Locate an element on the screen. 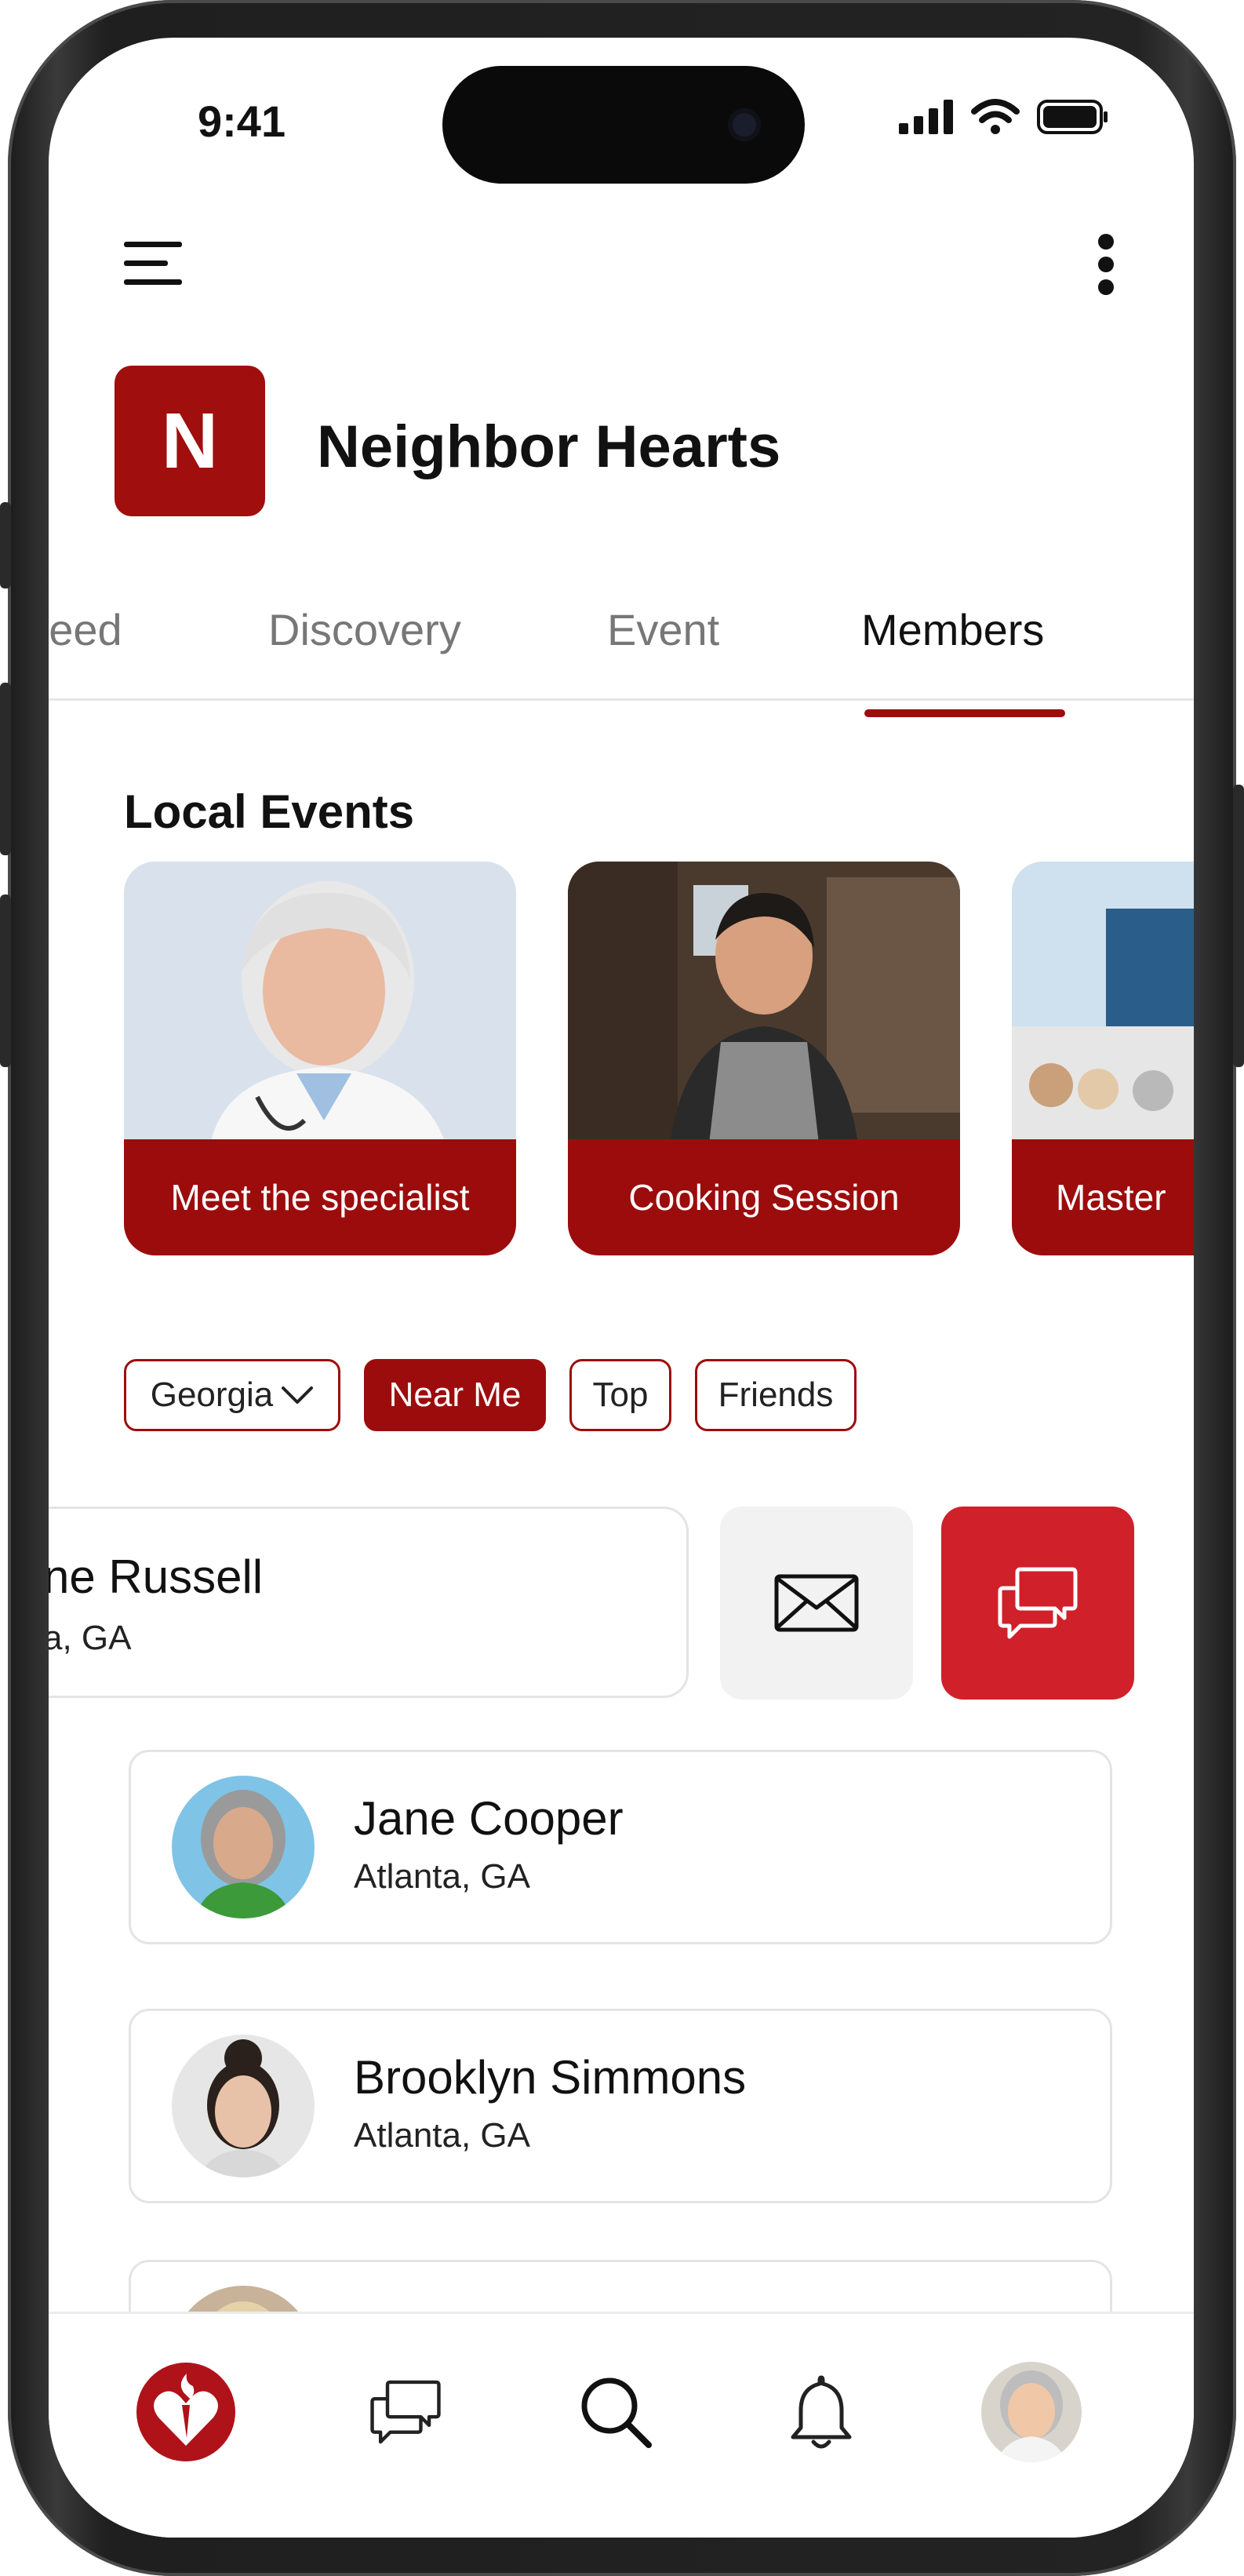 The height and width of the screenshot is (2576, 1244). search-icon is located at coordinates (616, 2412).